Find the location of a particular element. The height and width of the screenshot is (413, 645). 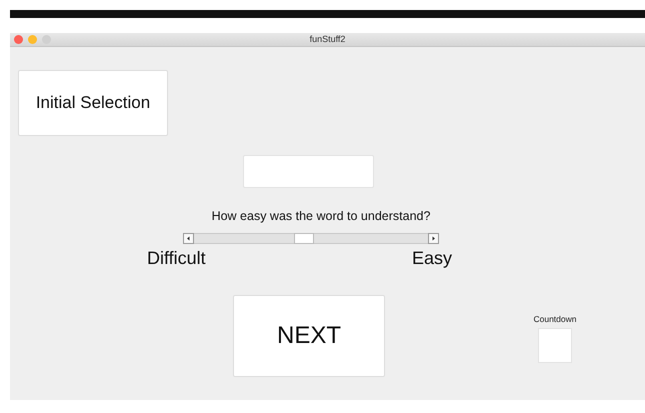

minimize-button is located at coordinates (32, 39).